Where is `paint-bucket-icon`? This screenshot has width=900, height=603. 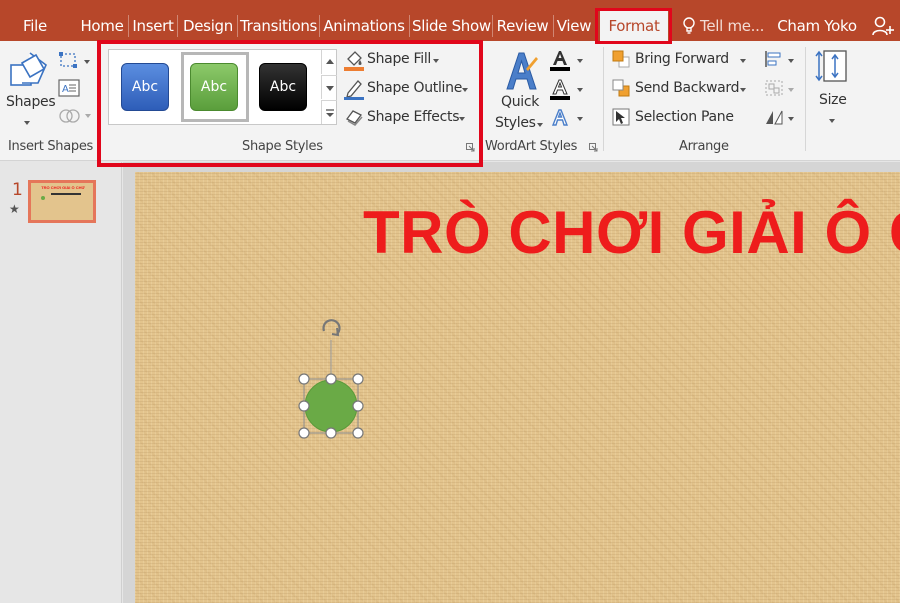
paint-bucket-icon is located at coordinates (354, 60).